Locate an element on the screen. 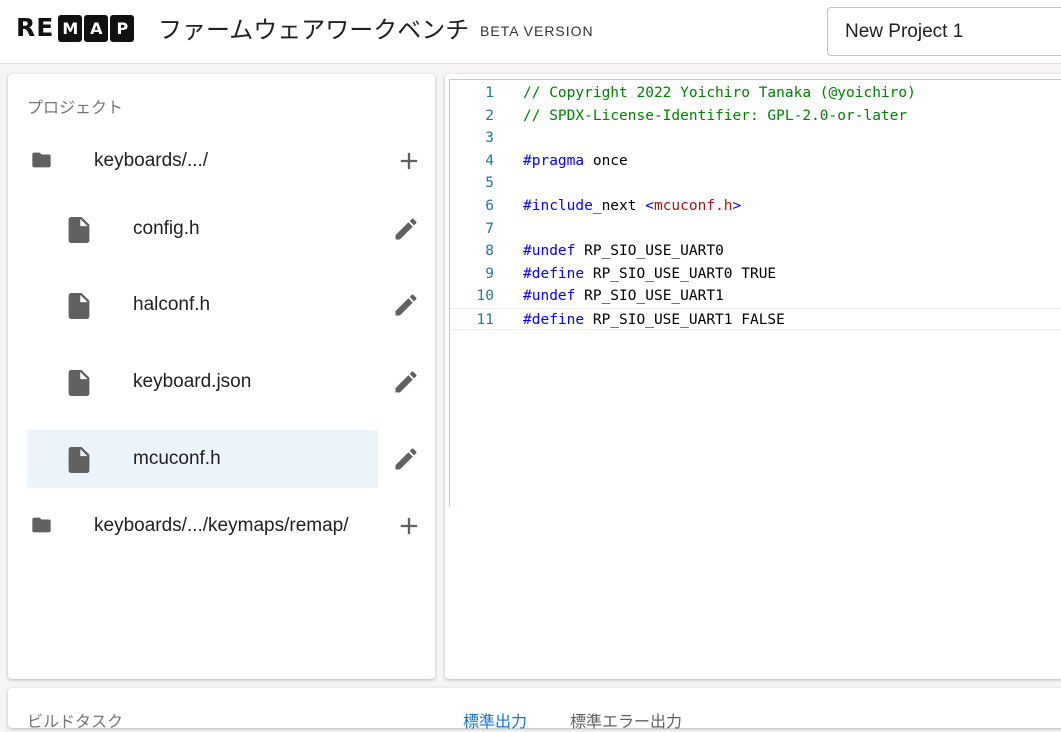 The width and height of the screenshot is (1061, 732). code-line: 8 #undef RP_SIO_USE_UART0 is located at coordinates (755, 251).